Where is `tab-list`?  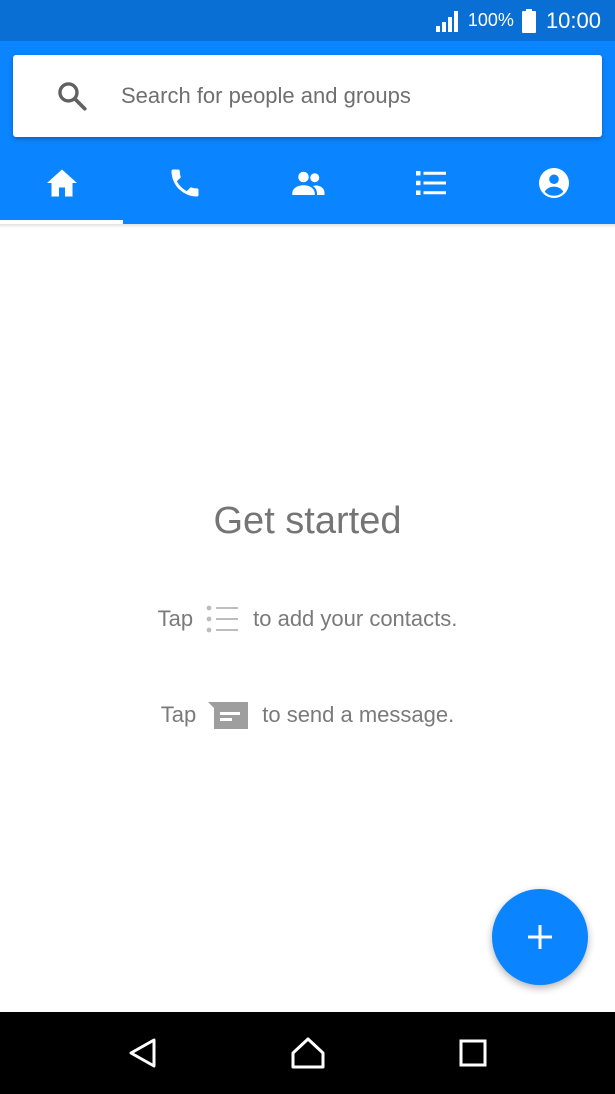 tab-list is located at coordinates (430, 182).